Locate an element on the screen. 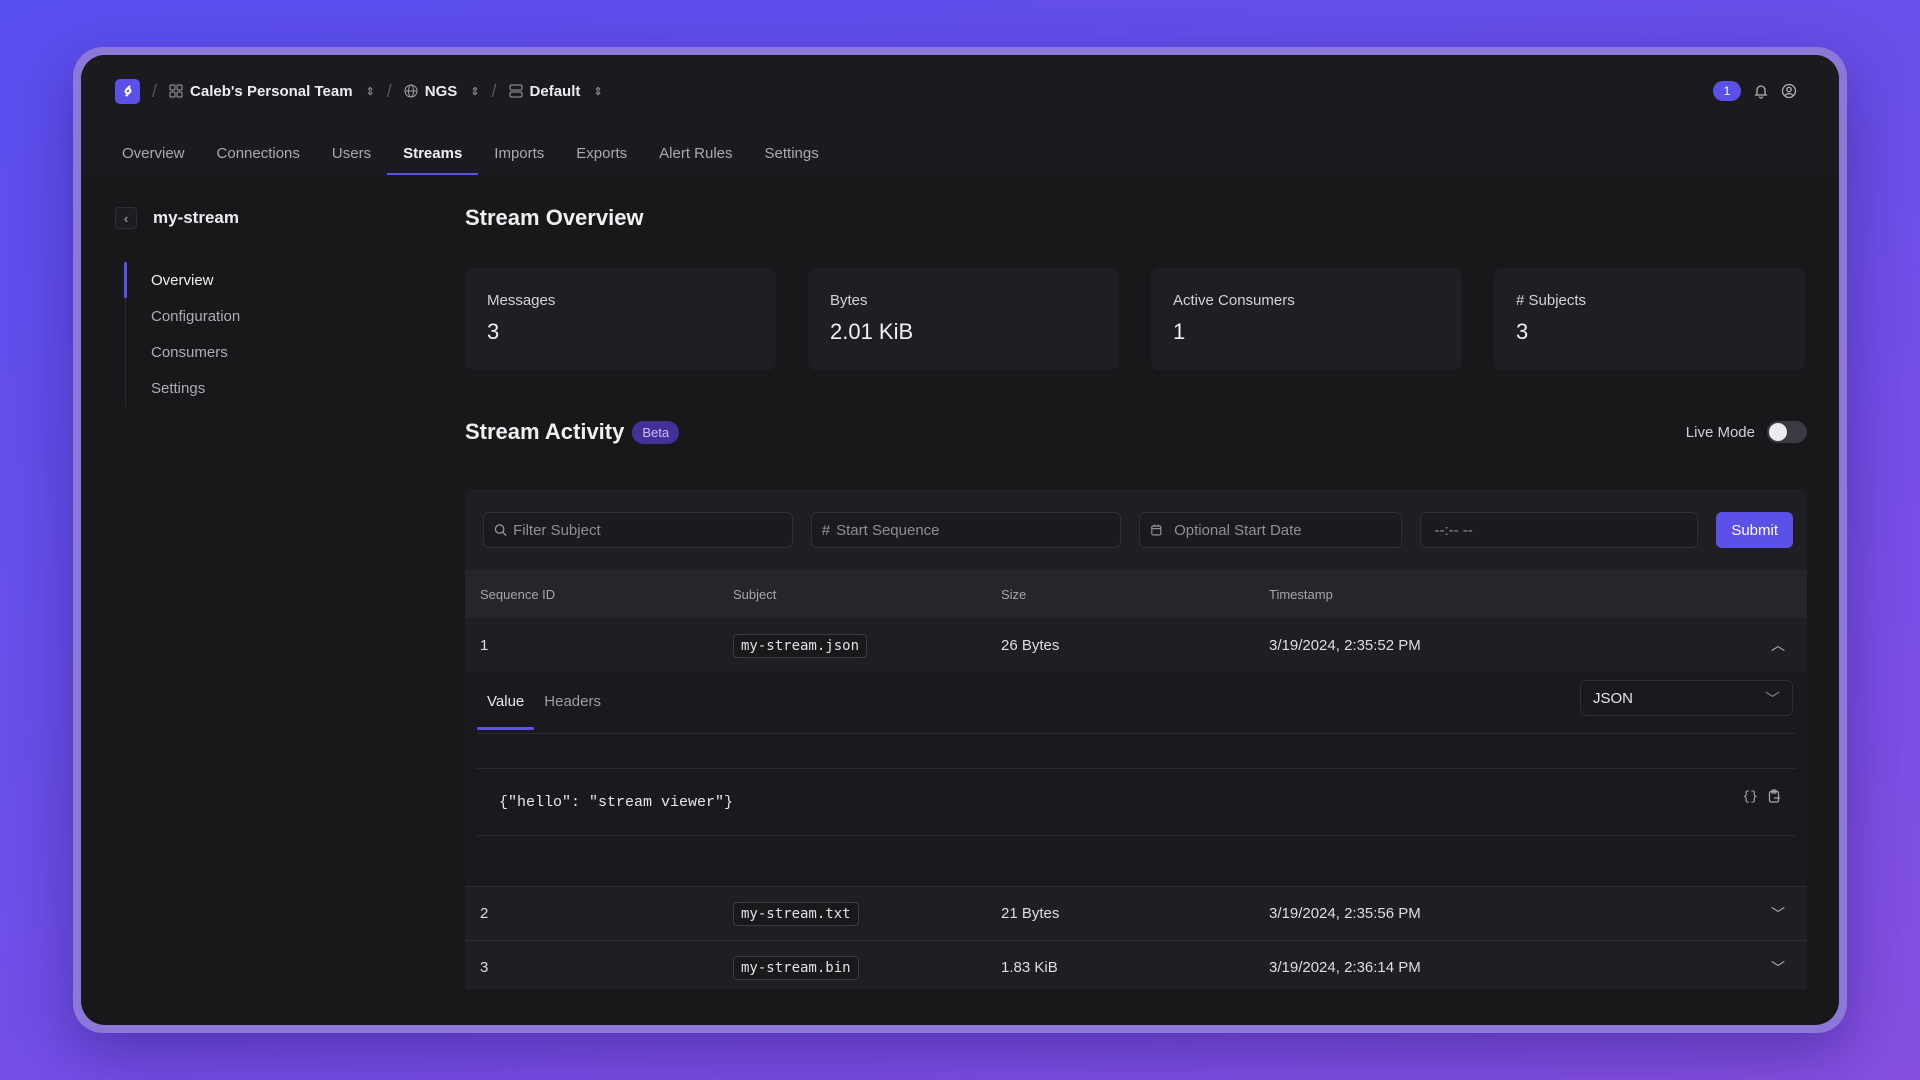 This screenshot has height=1080, width=1920. sidebar-item-consumers: Consumers is located at coordinates (183, 352).